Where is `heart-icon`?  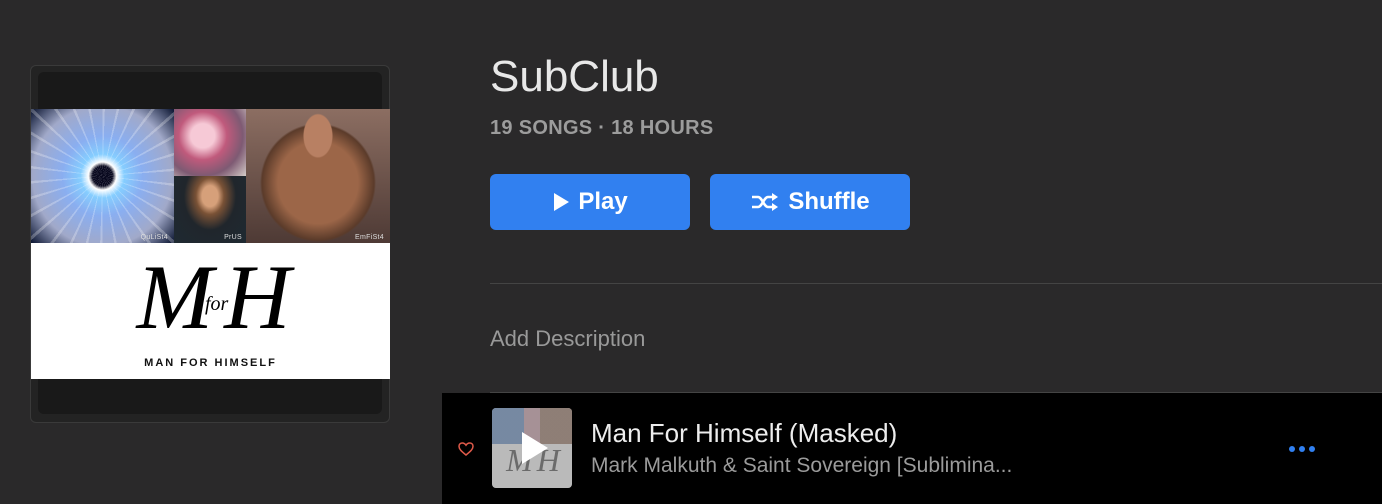 heart-icon is located at coordinates (466, 449).